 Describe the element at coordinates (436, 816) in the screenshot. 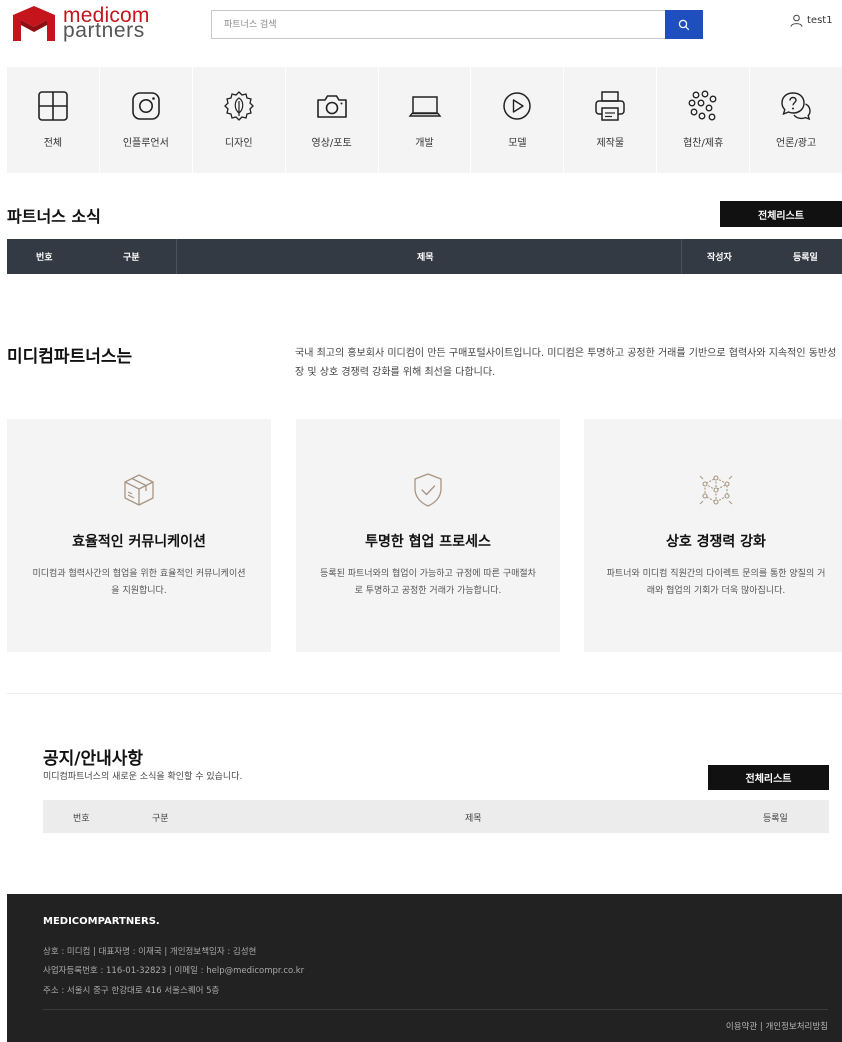

I see `notice-table-header: 번호 구분 제목 등록일` at that location.